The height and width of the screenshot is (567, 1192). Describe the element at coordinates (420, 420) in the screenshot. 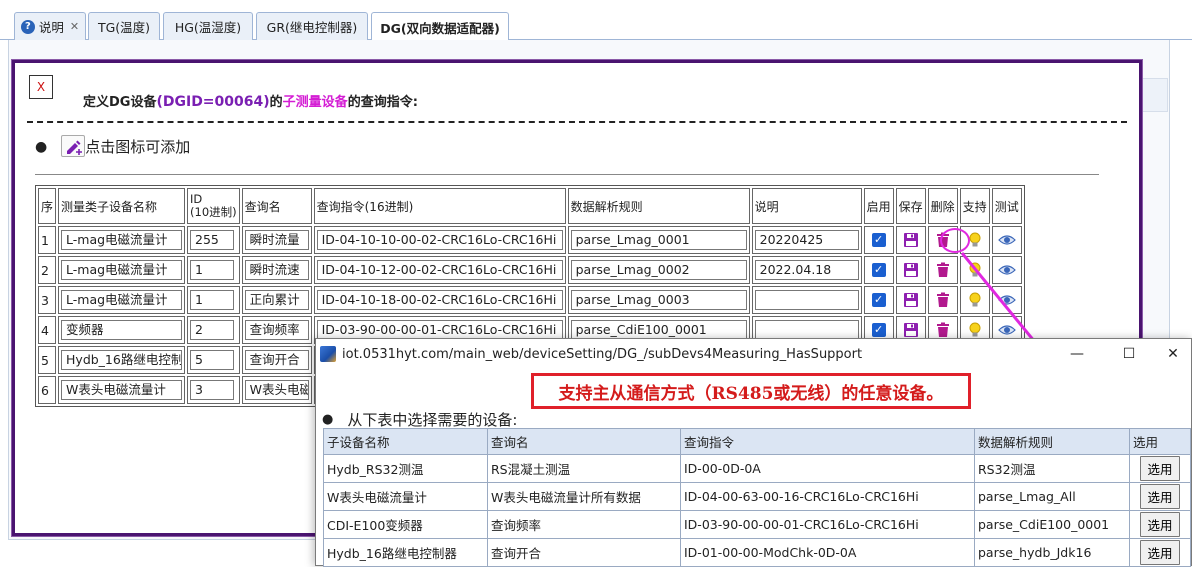

I see `select-prompt: ● 从下表中选择需要的设备:` at that location.